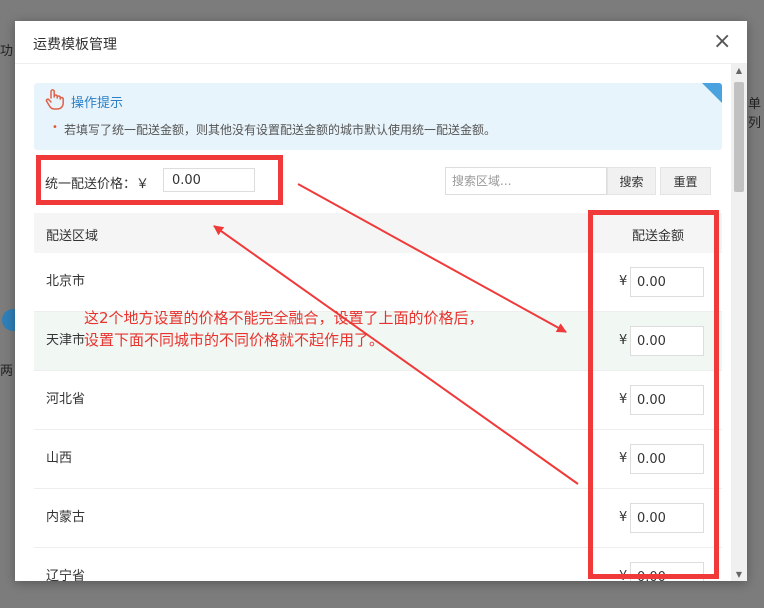 This screenshot has width=764, height=608. What do you see at coordinates (284, 318) in the screenshot?
I see `annotation-line-1: 这2个地方设置的价格不能完全融合，设置了上面的价格后，` at bounding box center [284, 318].